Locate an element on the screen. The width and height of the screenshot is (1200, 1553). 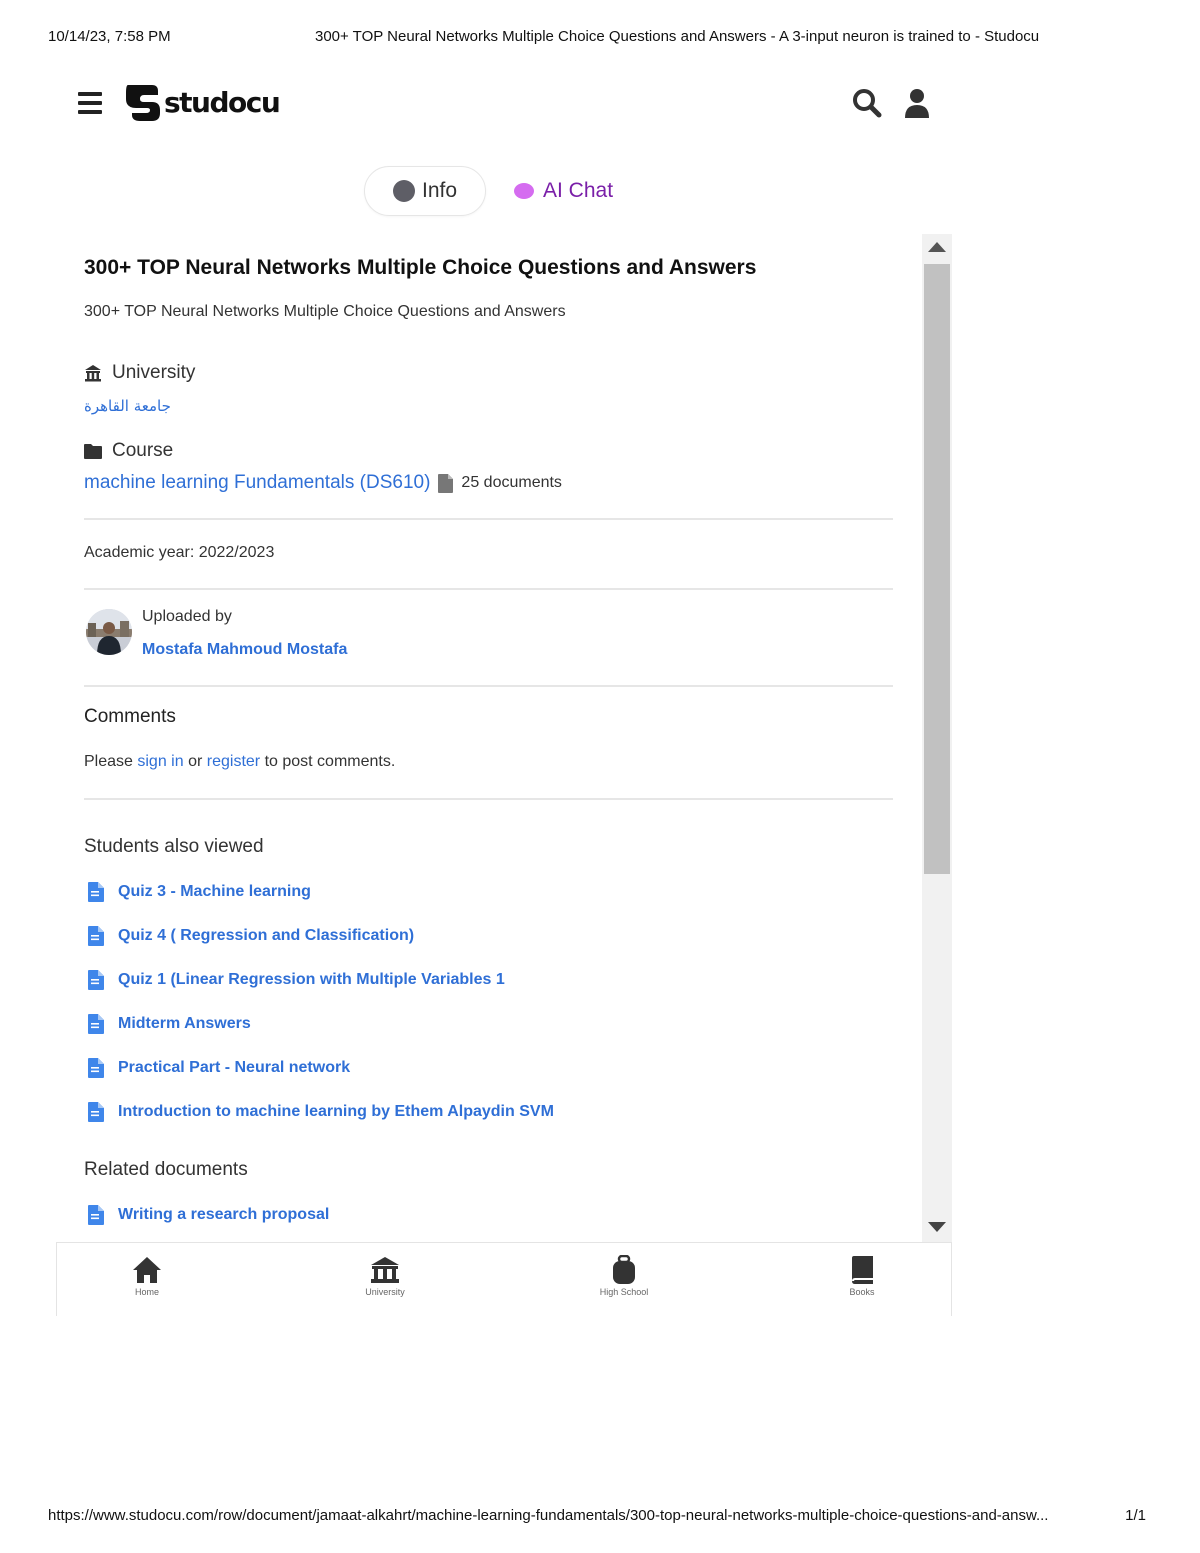
print-date: 10/14/23, 7:58 PM is located at coordinates (109, 36).